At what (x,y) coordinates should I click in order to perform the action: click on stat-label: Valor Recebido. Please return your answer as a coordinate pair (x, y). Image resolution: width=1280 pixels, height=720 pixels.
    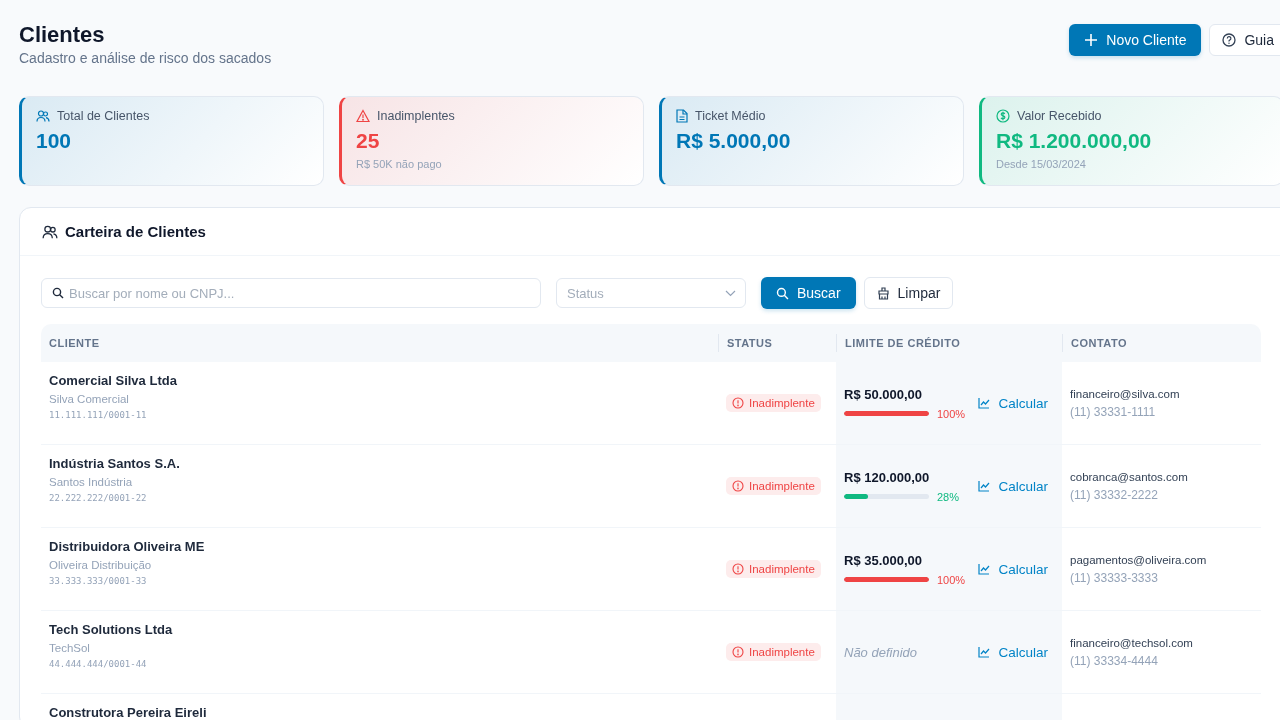
    Looking at the image, I should click on (1059, 116).